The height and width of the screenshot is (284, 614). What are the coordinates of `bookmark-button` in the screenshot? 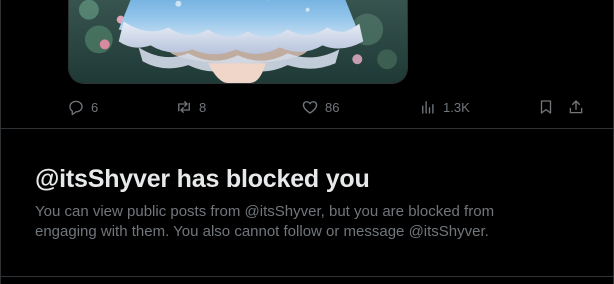 It's located at (546, 107).